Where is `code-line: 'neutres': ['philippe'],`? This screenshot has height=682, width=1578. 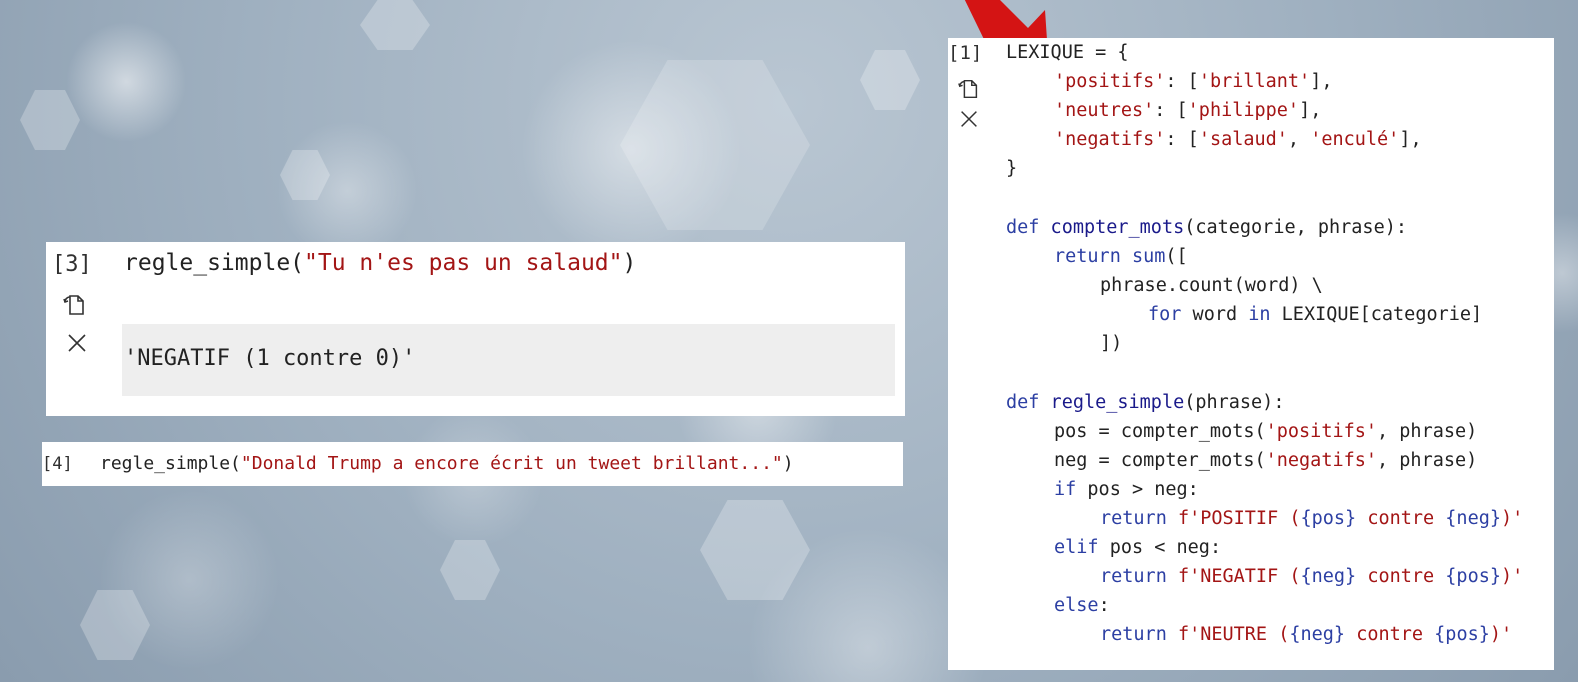
code-line: 'neutres': ['philippe'], is located at coordinates (1187, 110).